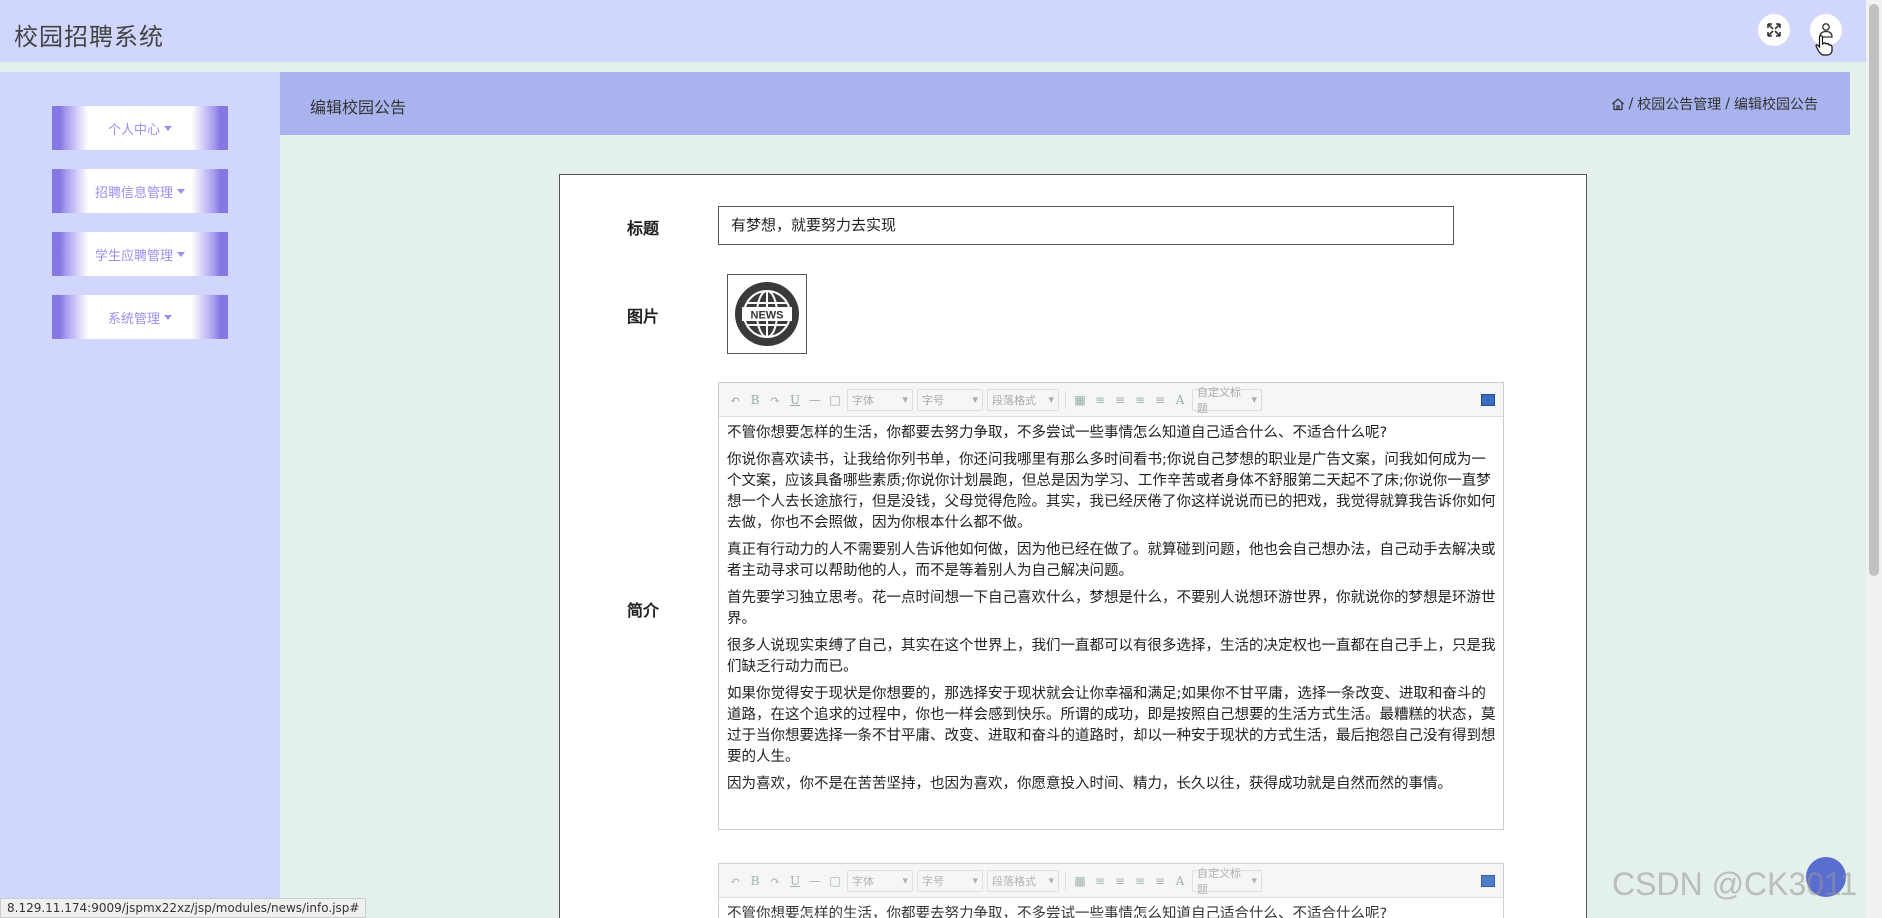 The width and height of the screenshot is (1882, 918). I want to click on image-label: 图片, so click(643, 316).